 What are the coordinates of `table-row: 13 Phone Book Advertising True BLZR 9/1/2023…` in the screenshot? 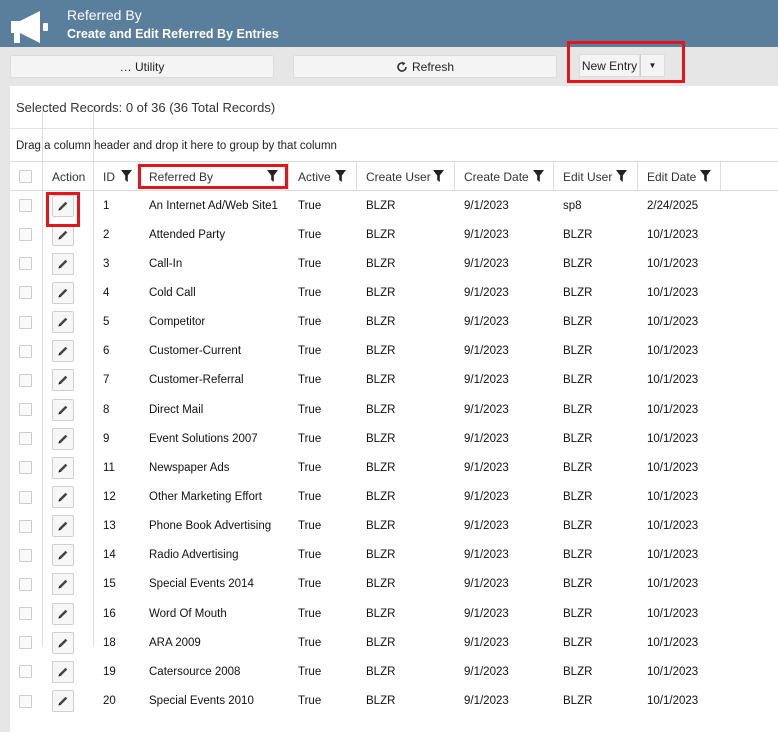 It's located at (394, 526).